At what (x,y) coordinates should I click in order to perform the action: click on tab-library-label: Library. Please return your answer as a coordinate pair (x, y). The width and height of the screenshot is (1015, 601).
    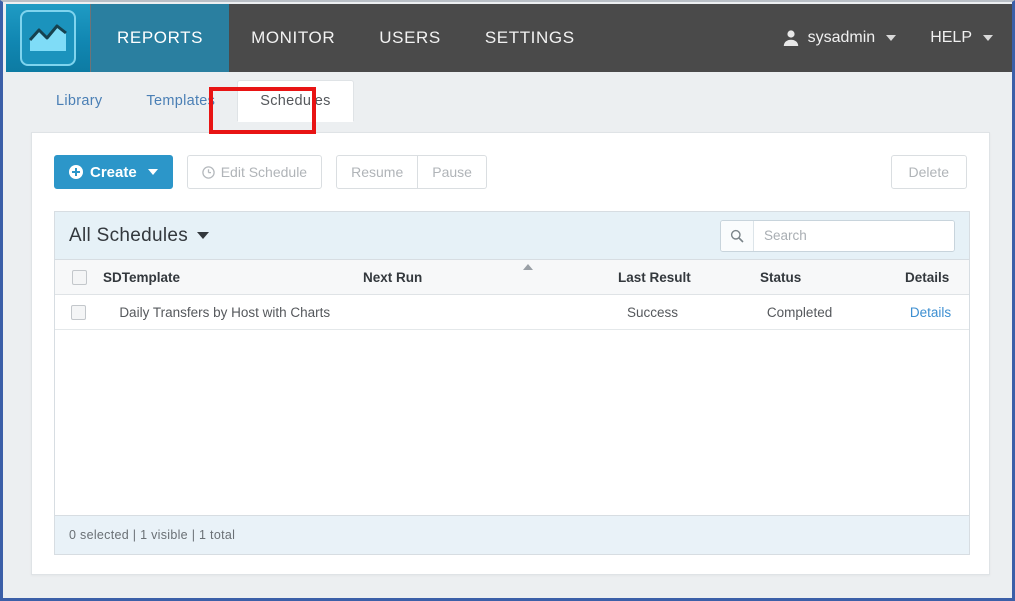
    Looking at the image, I should click on (79, 101).